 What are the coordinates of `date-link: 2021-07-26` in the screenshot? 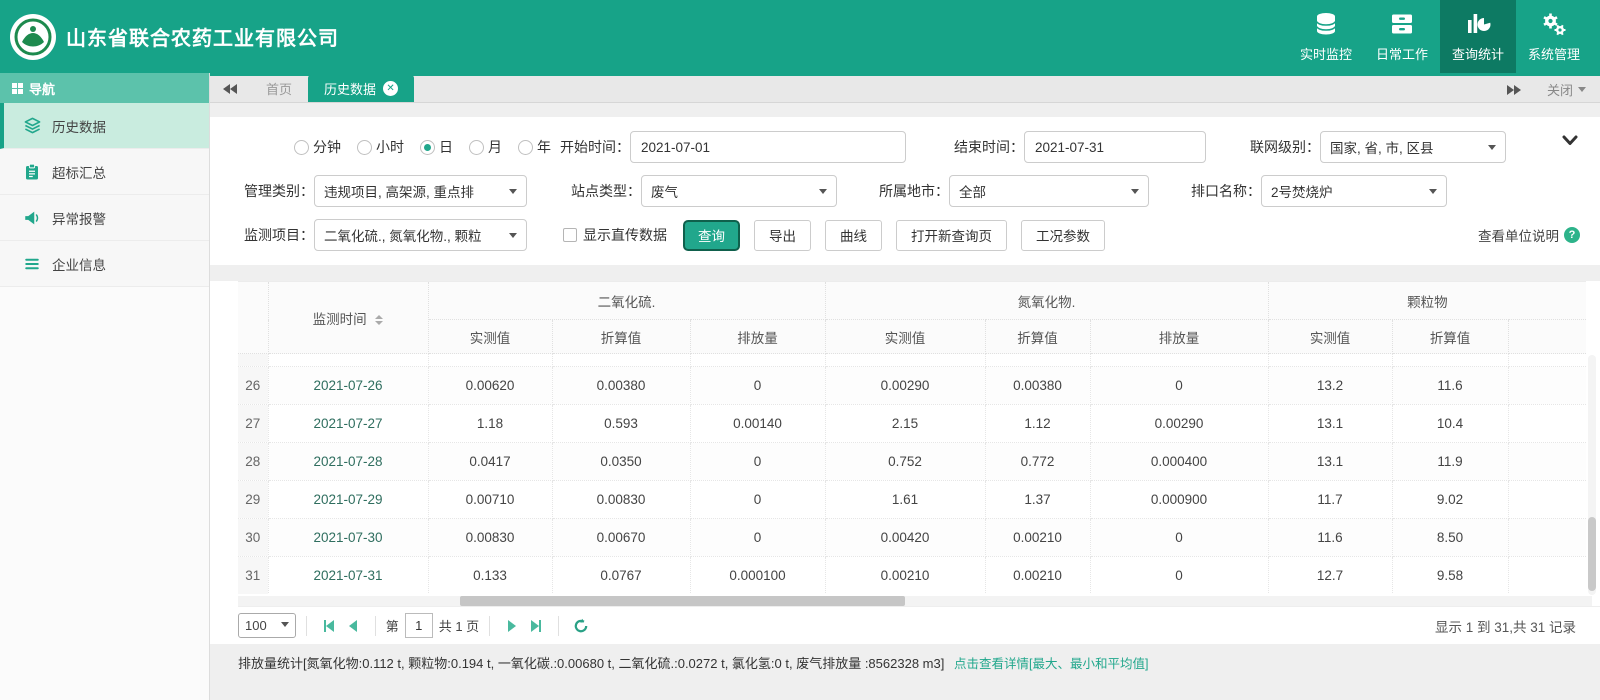 It's located at (348, 385).